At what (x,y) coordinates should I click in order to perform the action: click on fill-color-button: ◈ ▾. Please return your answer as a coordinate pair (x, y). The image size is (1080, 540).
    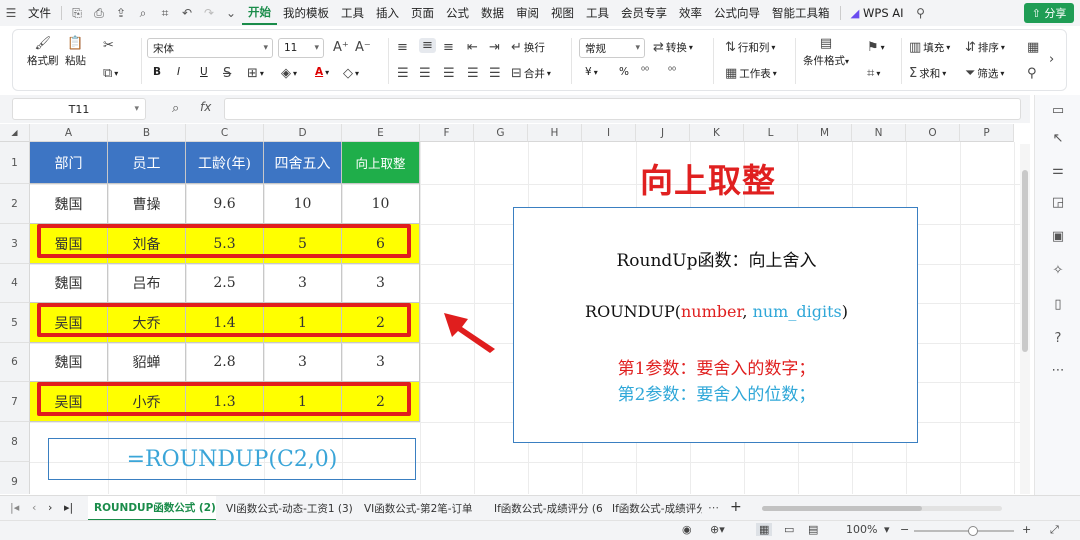
    Looking at the image, I should click on (289, 73).